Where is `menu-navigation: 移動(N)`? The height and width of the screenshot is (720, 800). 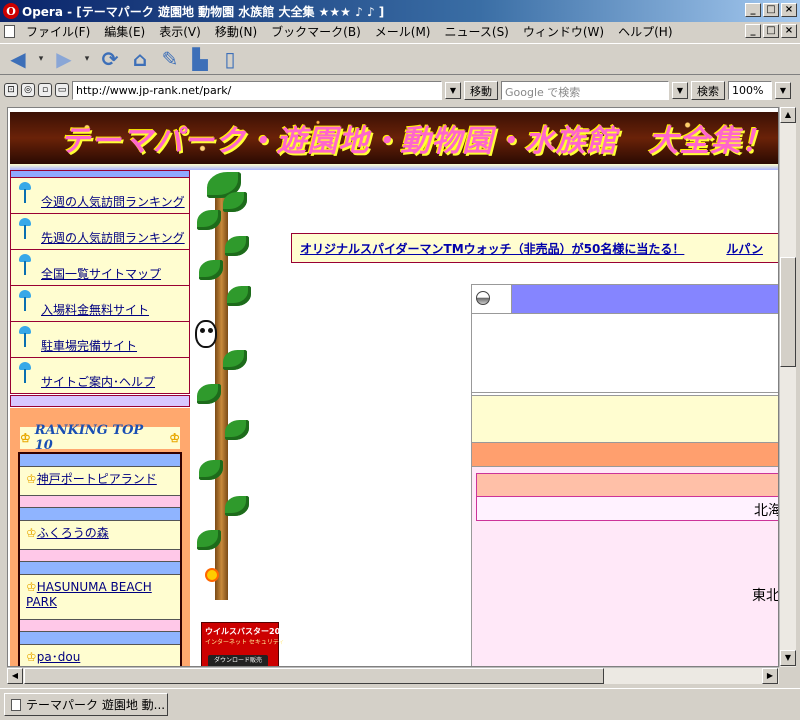
menu-navigation: 移動(N) is located at coordinates (236, 31).